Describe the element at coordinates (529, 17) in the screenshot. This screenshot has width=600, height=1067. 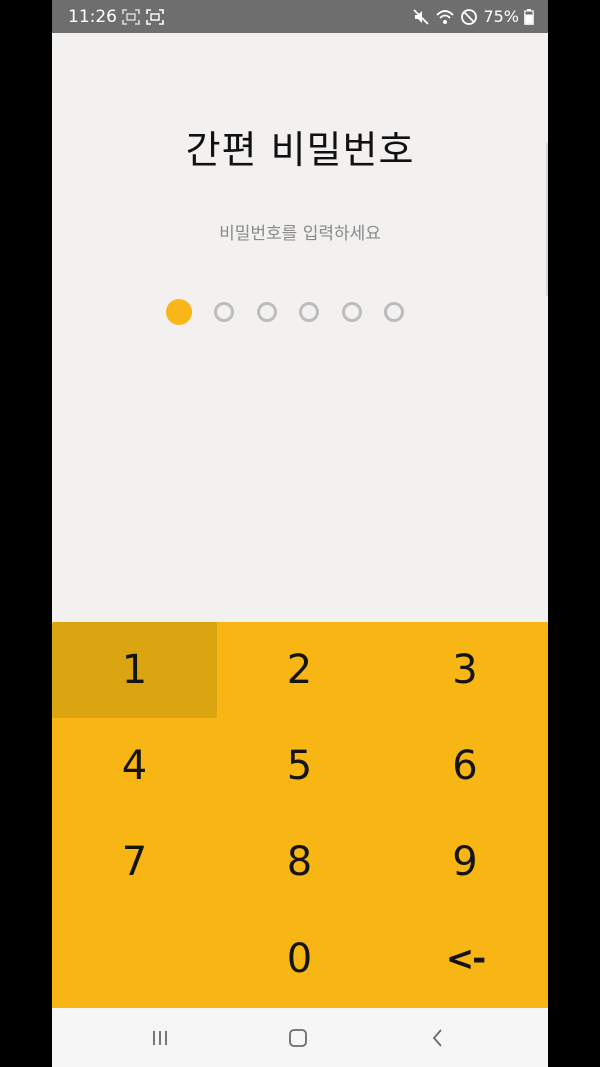
I see `battery-icon` at that location.